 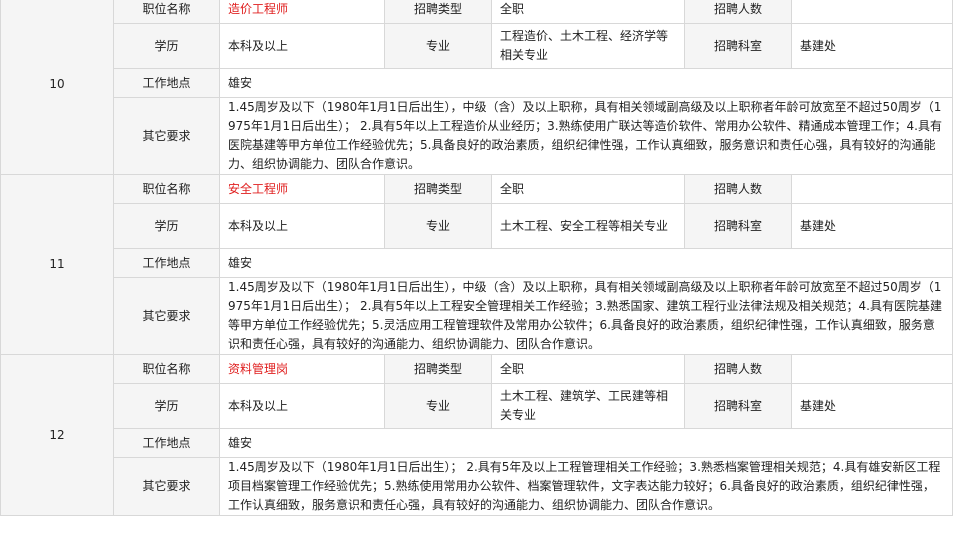 What do you see at coordinates (302, 369) in the screenshot?
I see `position-name: 资料管理岗` at bounding box center [302, 369].